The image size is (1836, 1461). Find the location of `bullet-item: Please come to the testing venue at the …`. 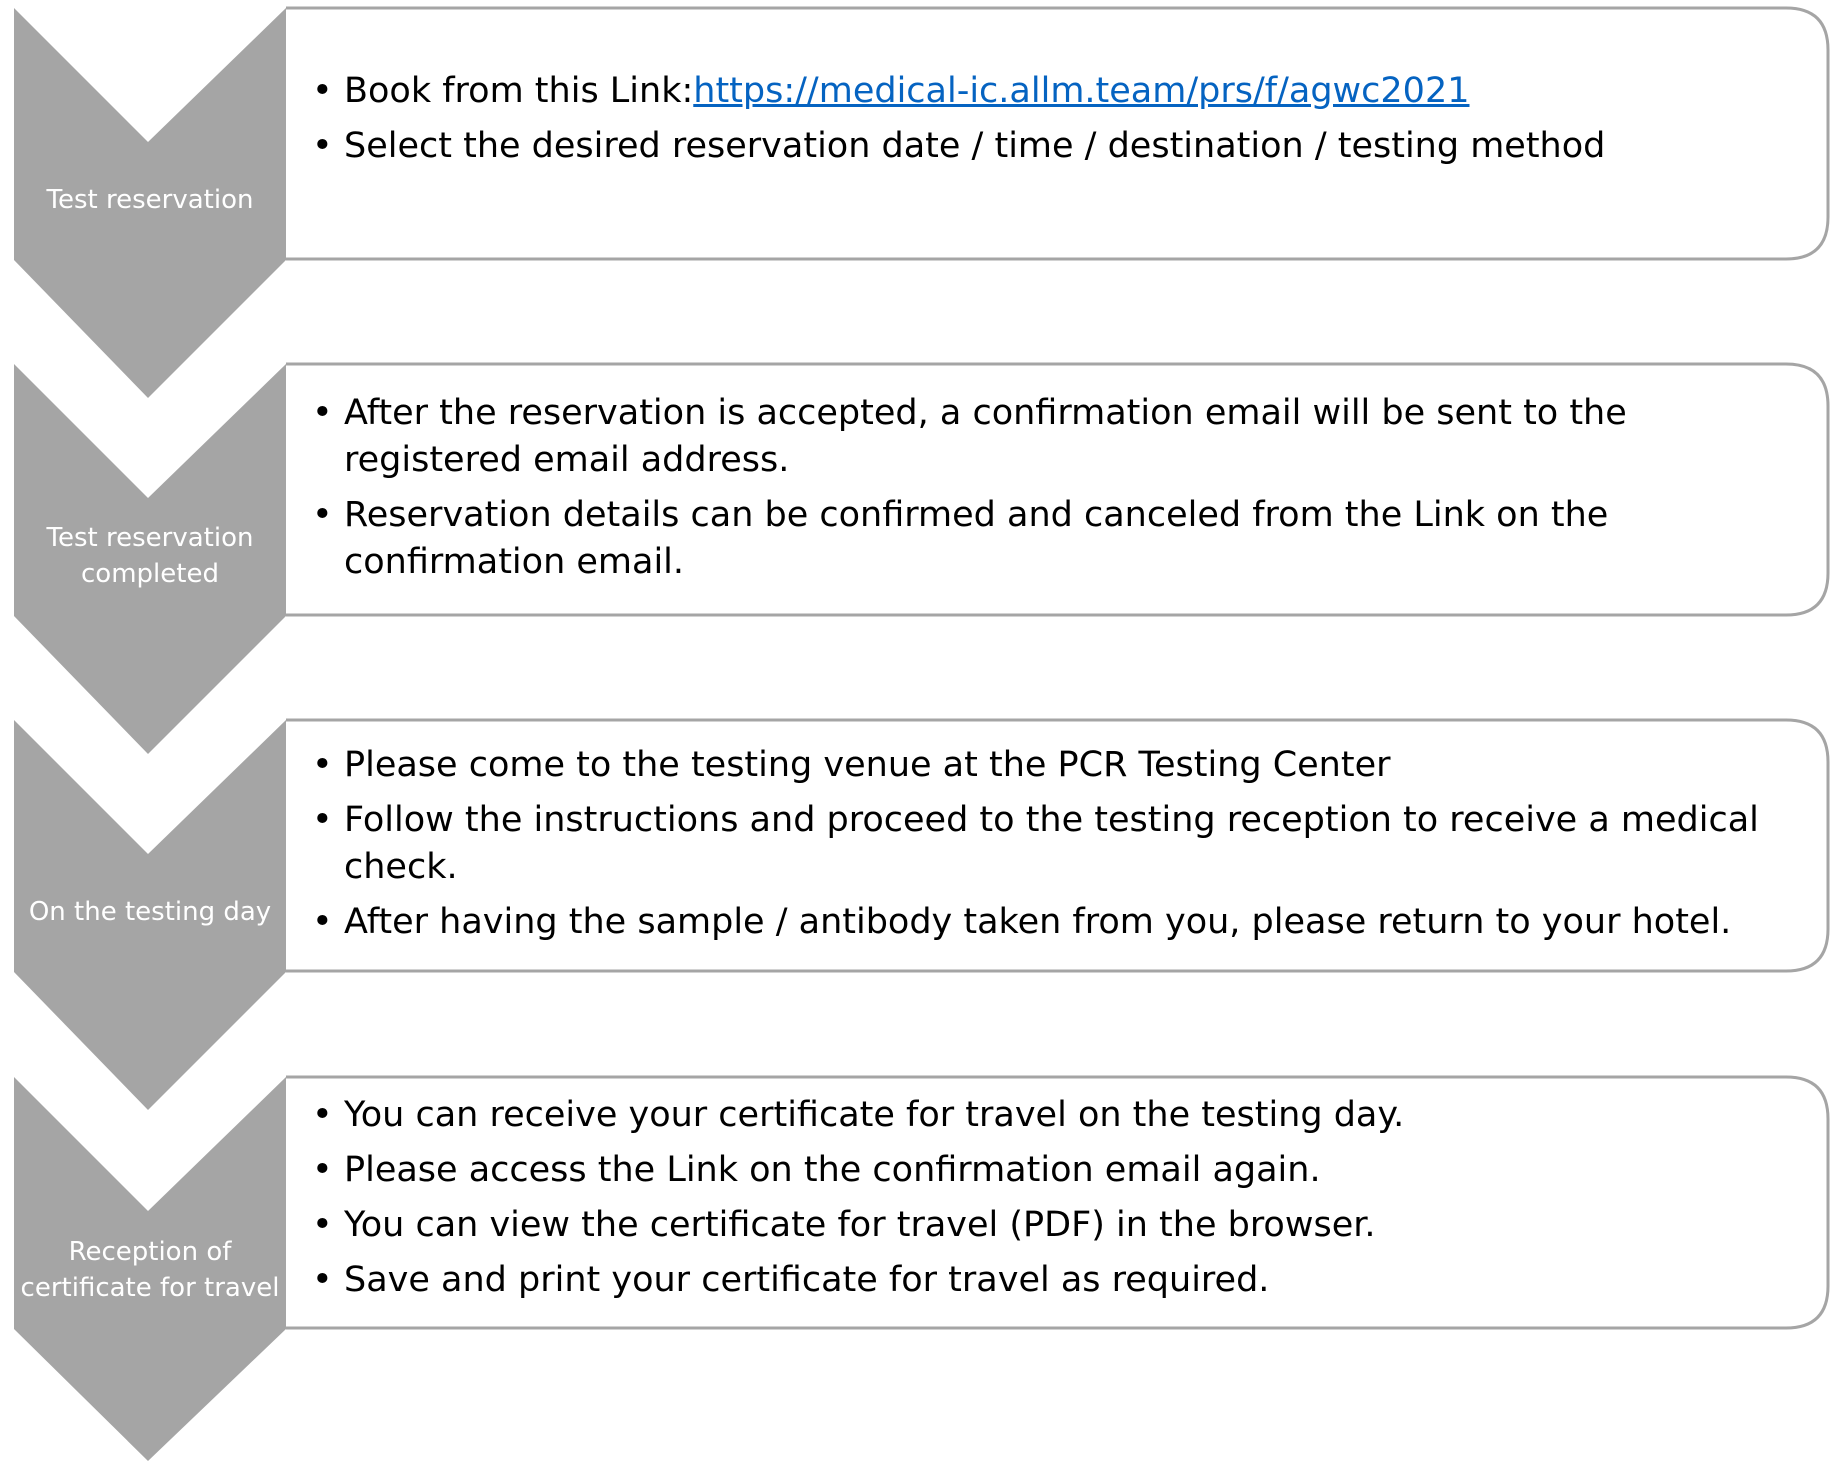

bullet-item: Please come to the testing venue at the … is located at coordinates (1060, 765).